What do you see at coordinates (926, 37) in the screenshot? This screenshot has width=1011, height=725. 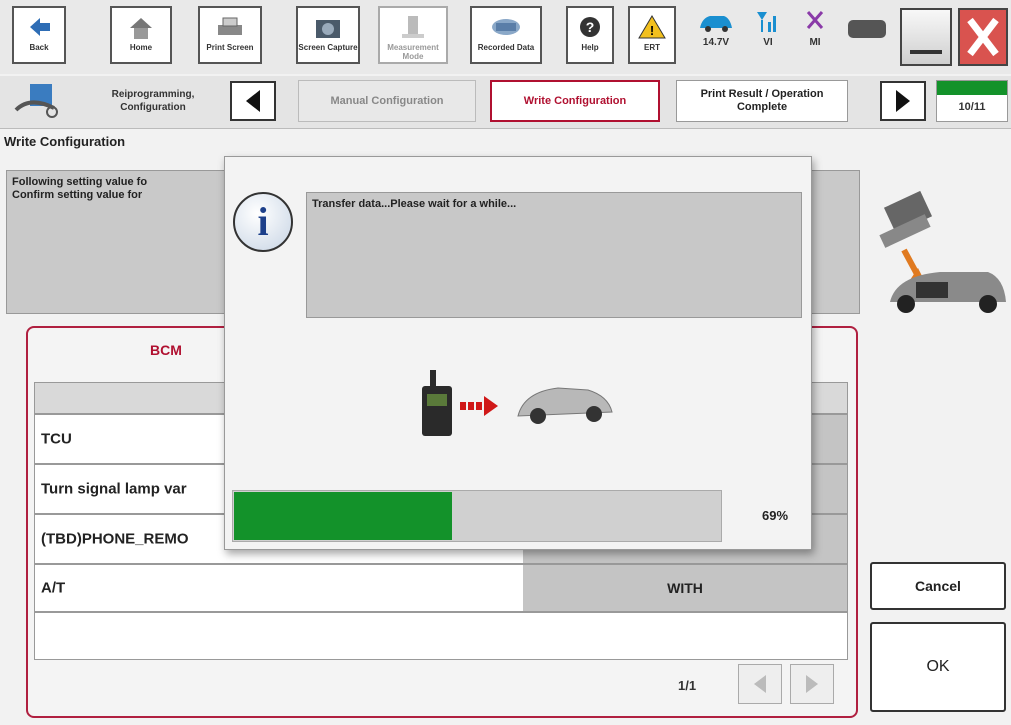 I see `minimize-button` at bounding box center [926, 37].